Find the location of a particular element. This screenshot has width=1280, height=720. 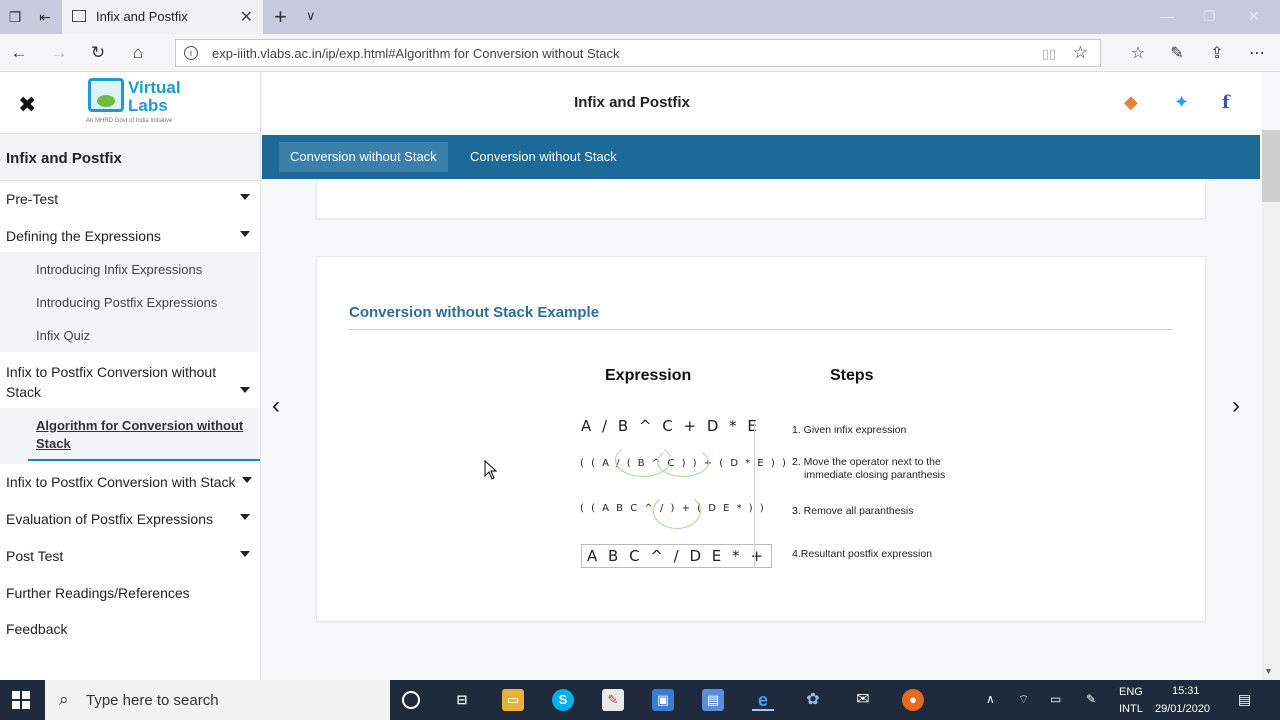

sidebar-item-defining-expressions: Defining the Expressions is located at coordinates (130, 236).